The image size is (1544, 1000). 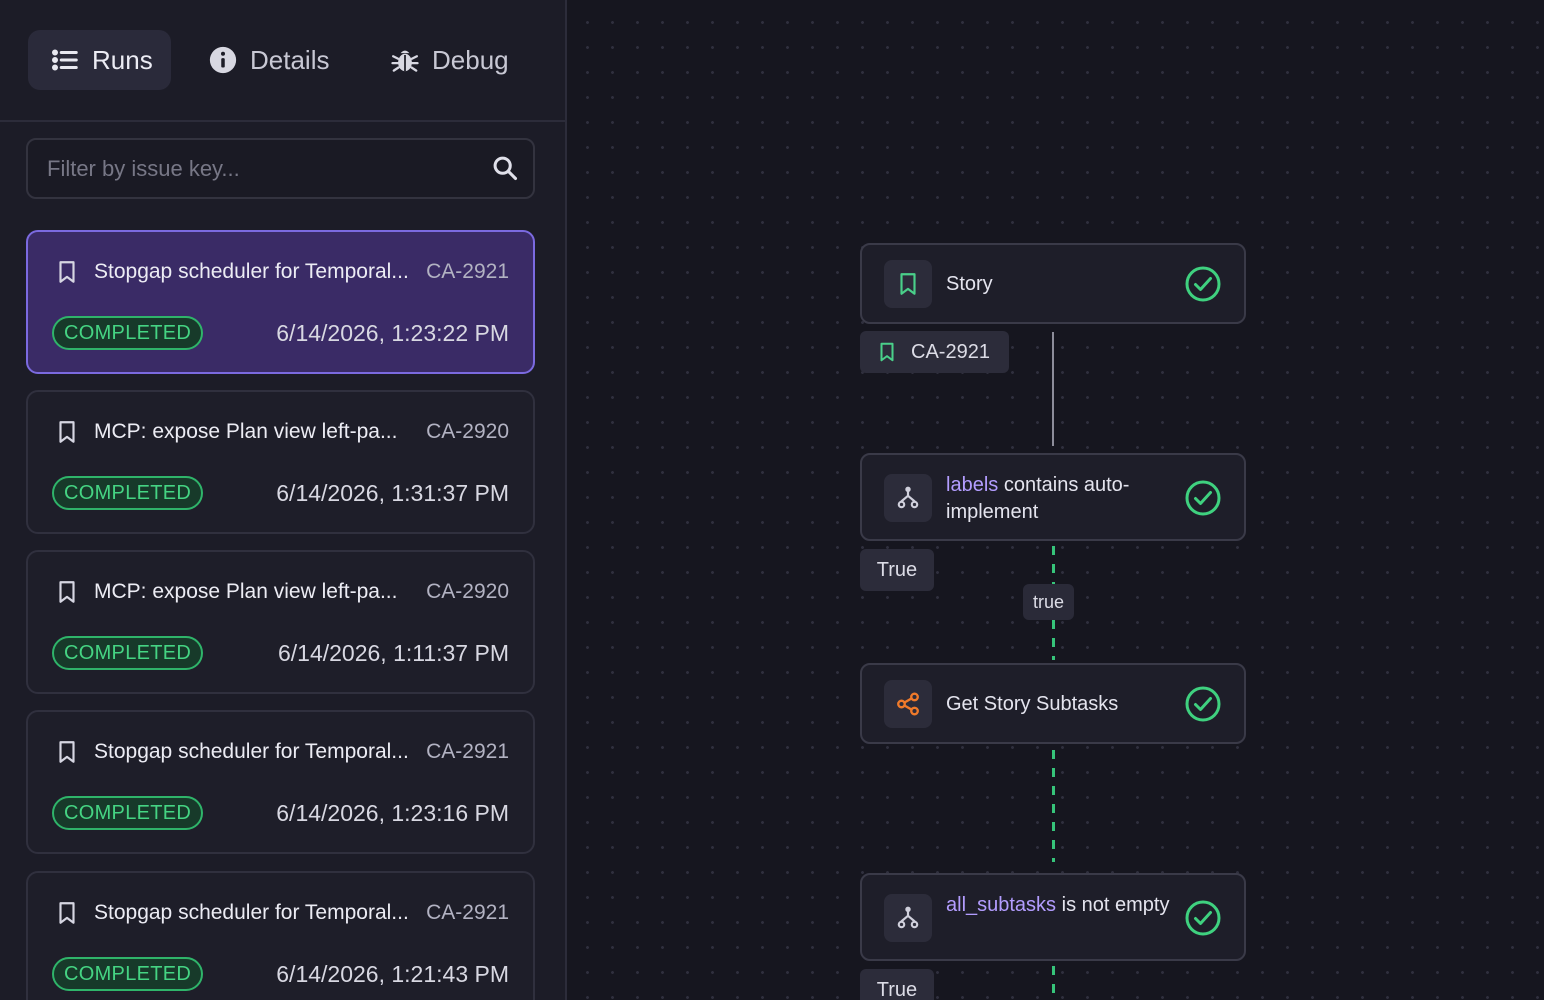 I want to click on node-label: Story, so click(x=969, y=284).